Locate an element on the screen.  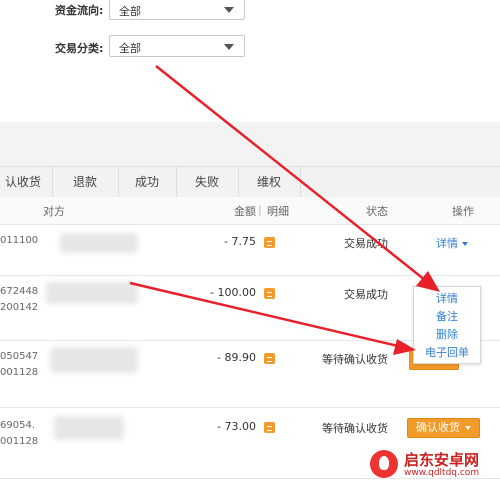
header-counterparty: 对方 is located at coordinates (54, 211).